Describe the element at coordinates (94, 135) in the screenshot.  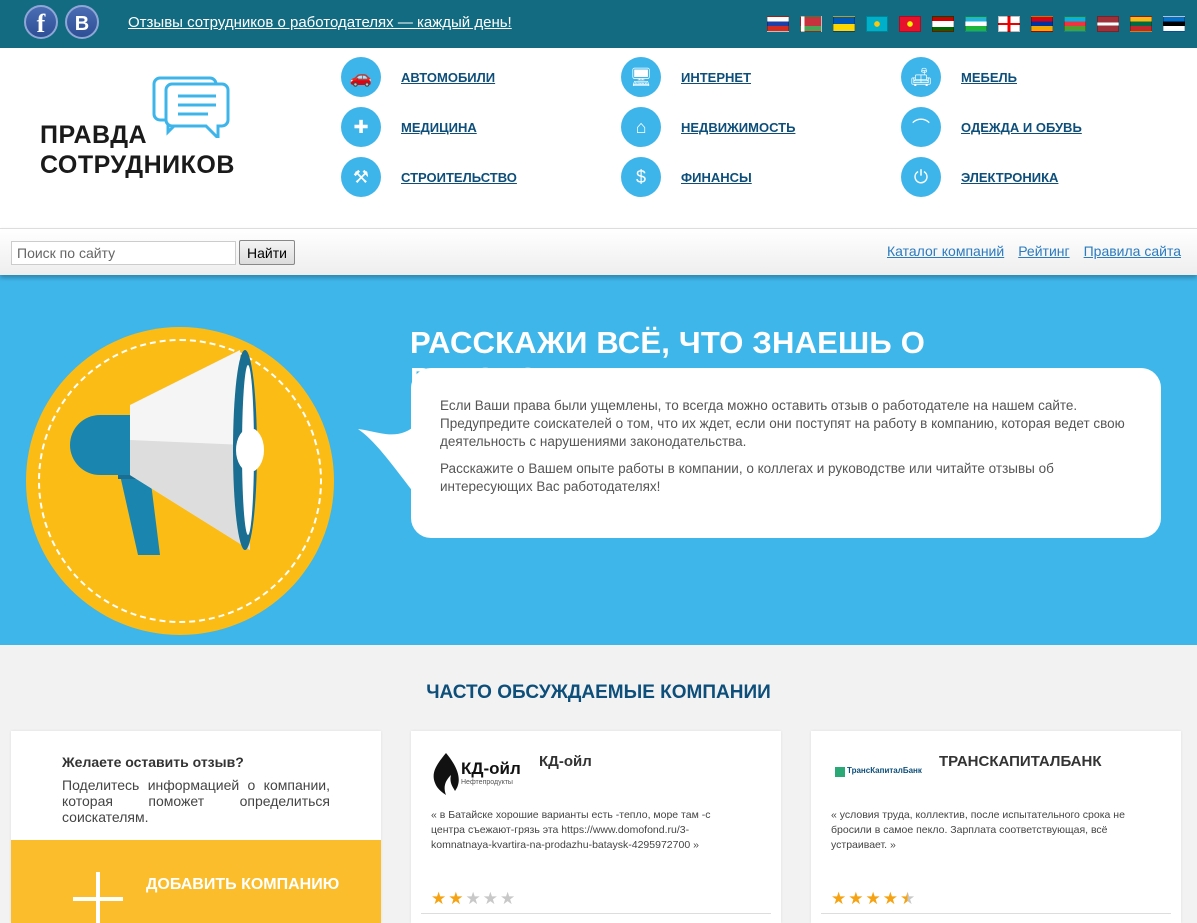
I see `logo-line-1: ПРАВДА` at that location.